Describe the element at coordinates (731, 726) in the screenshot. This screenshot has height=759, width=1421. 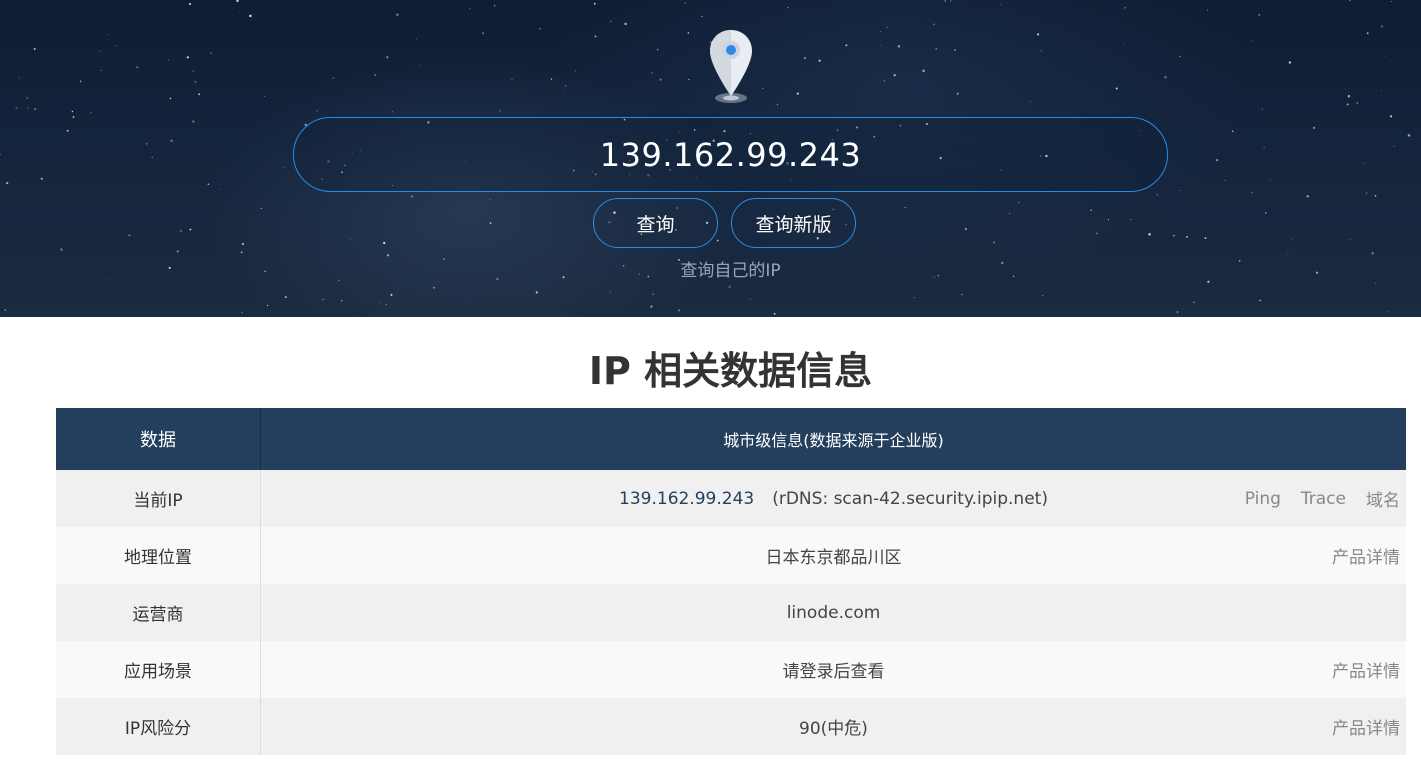
I see `table-row-risk-score: IP风险分 90(中危) 产品详情` at that location.